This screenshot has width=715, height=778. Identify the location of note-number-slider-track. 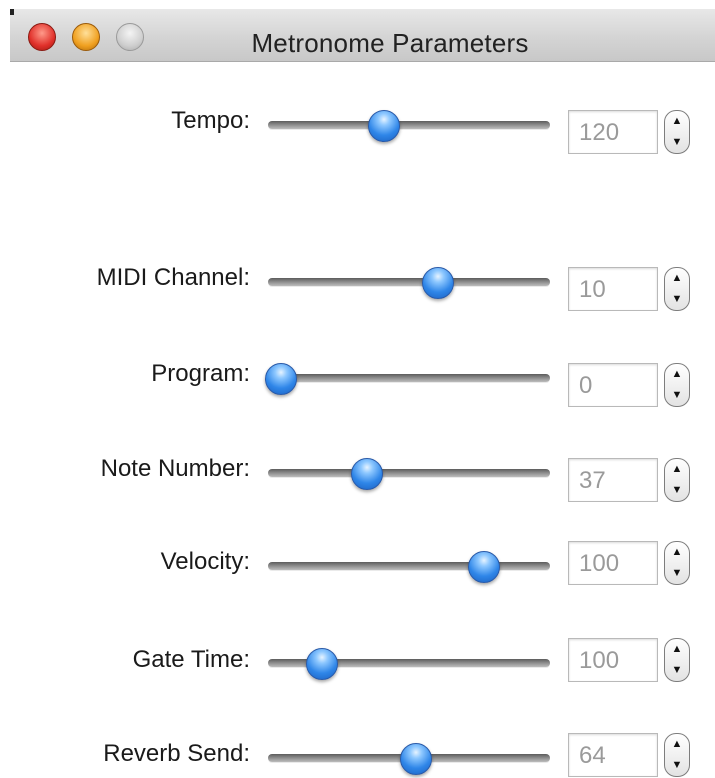
(409, 473).